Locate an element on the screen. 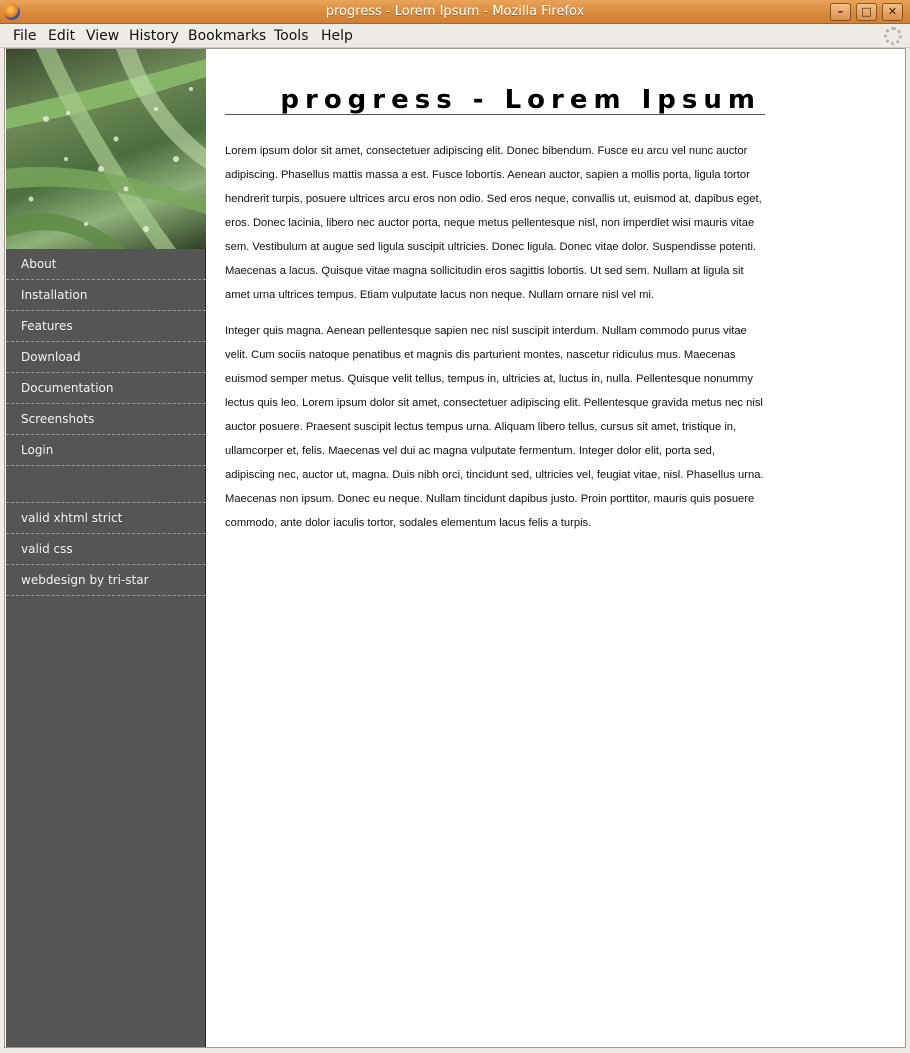 The height and width of the screenshot is (1053, 910). window-title: progress - Lorem Ipsum - Mozilla Firefox is located at coordinates (455, 11).